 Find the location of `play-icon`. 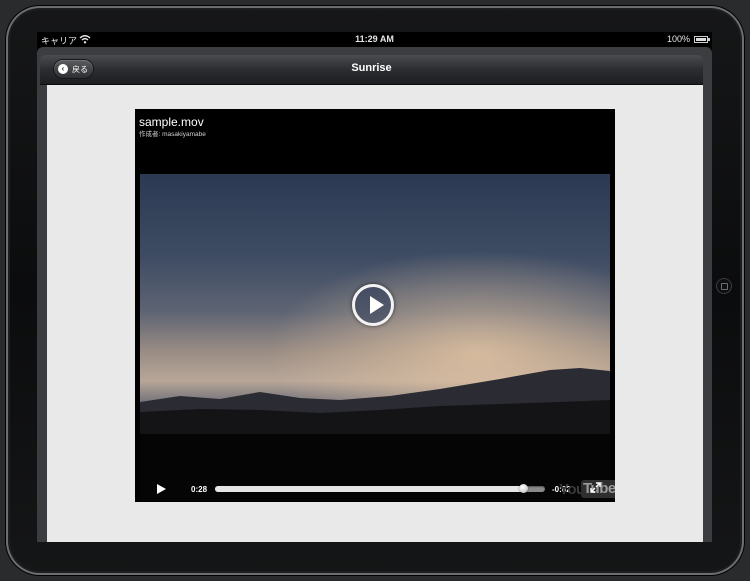

play-icon is located at coordinates (377, 305).